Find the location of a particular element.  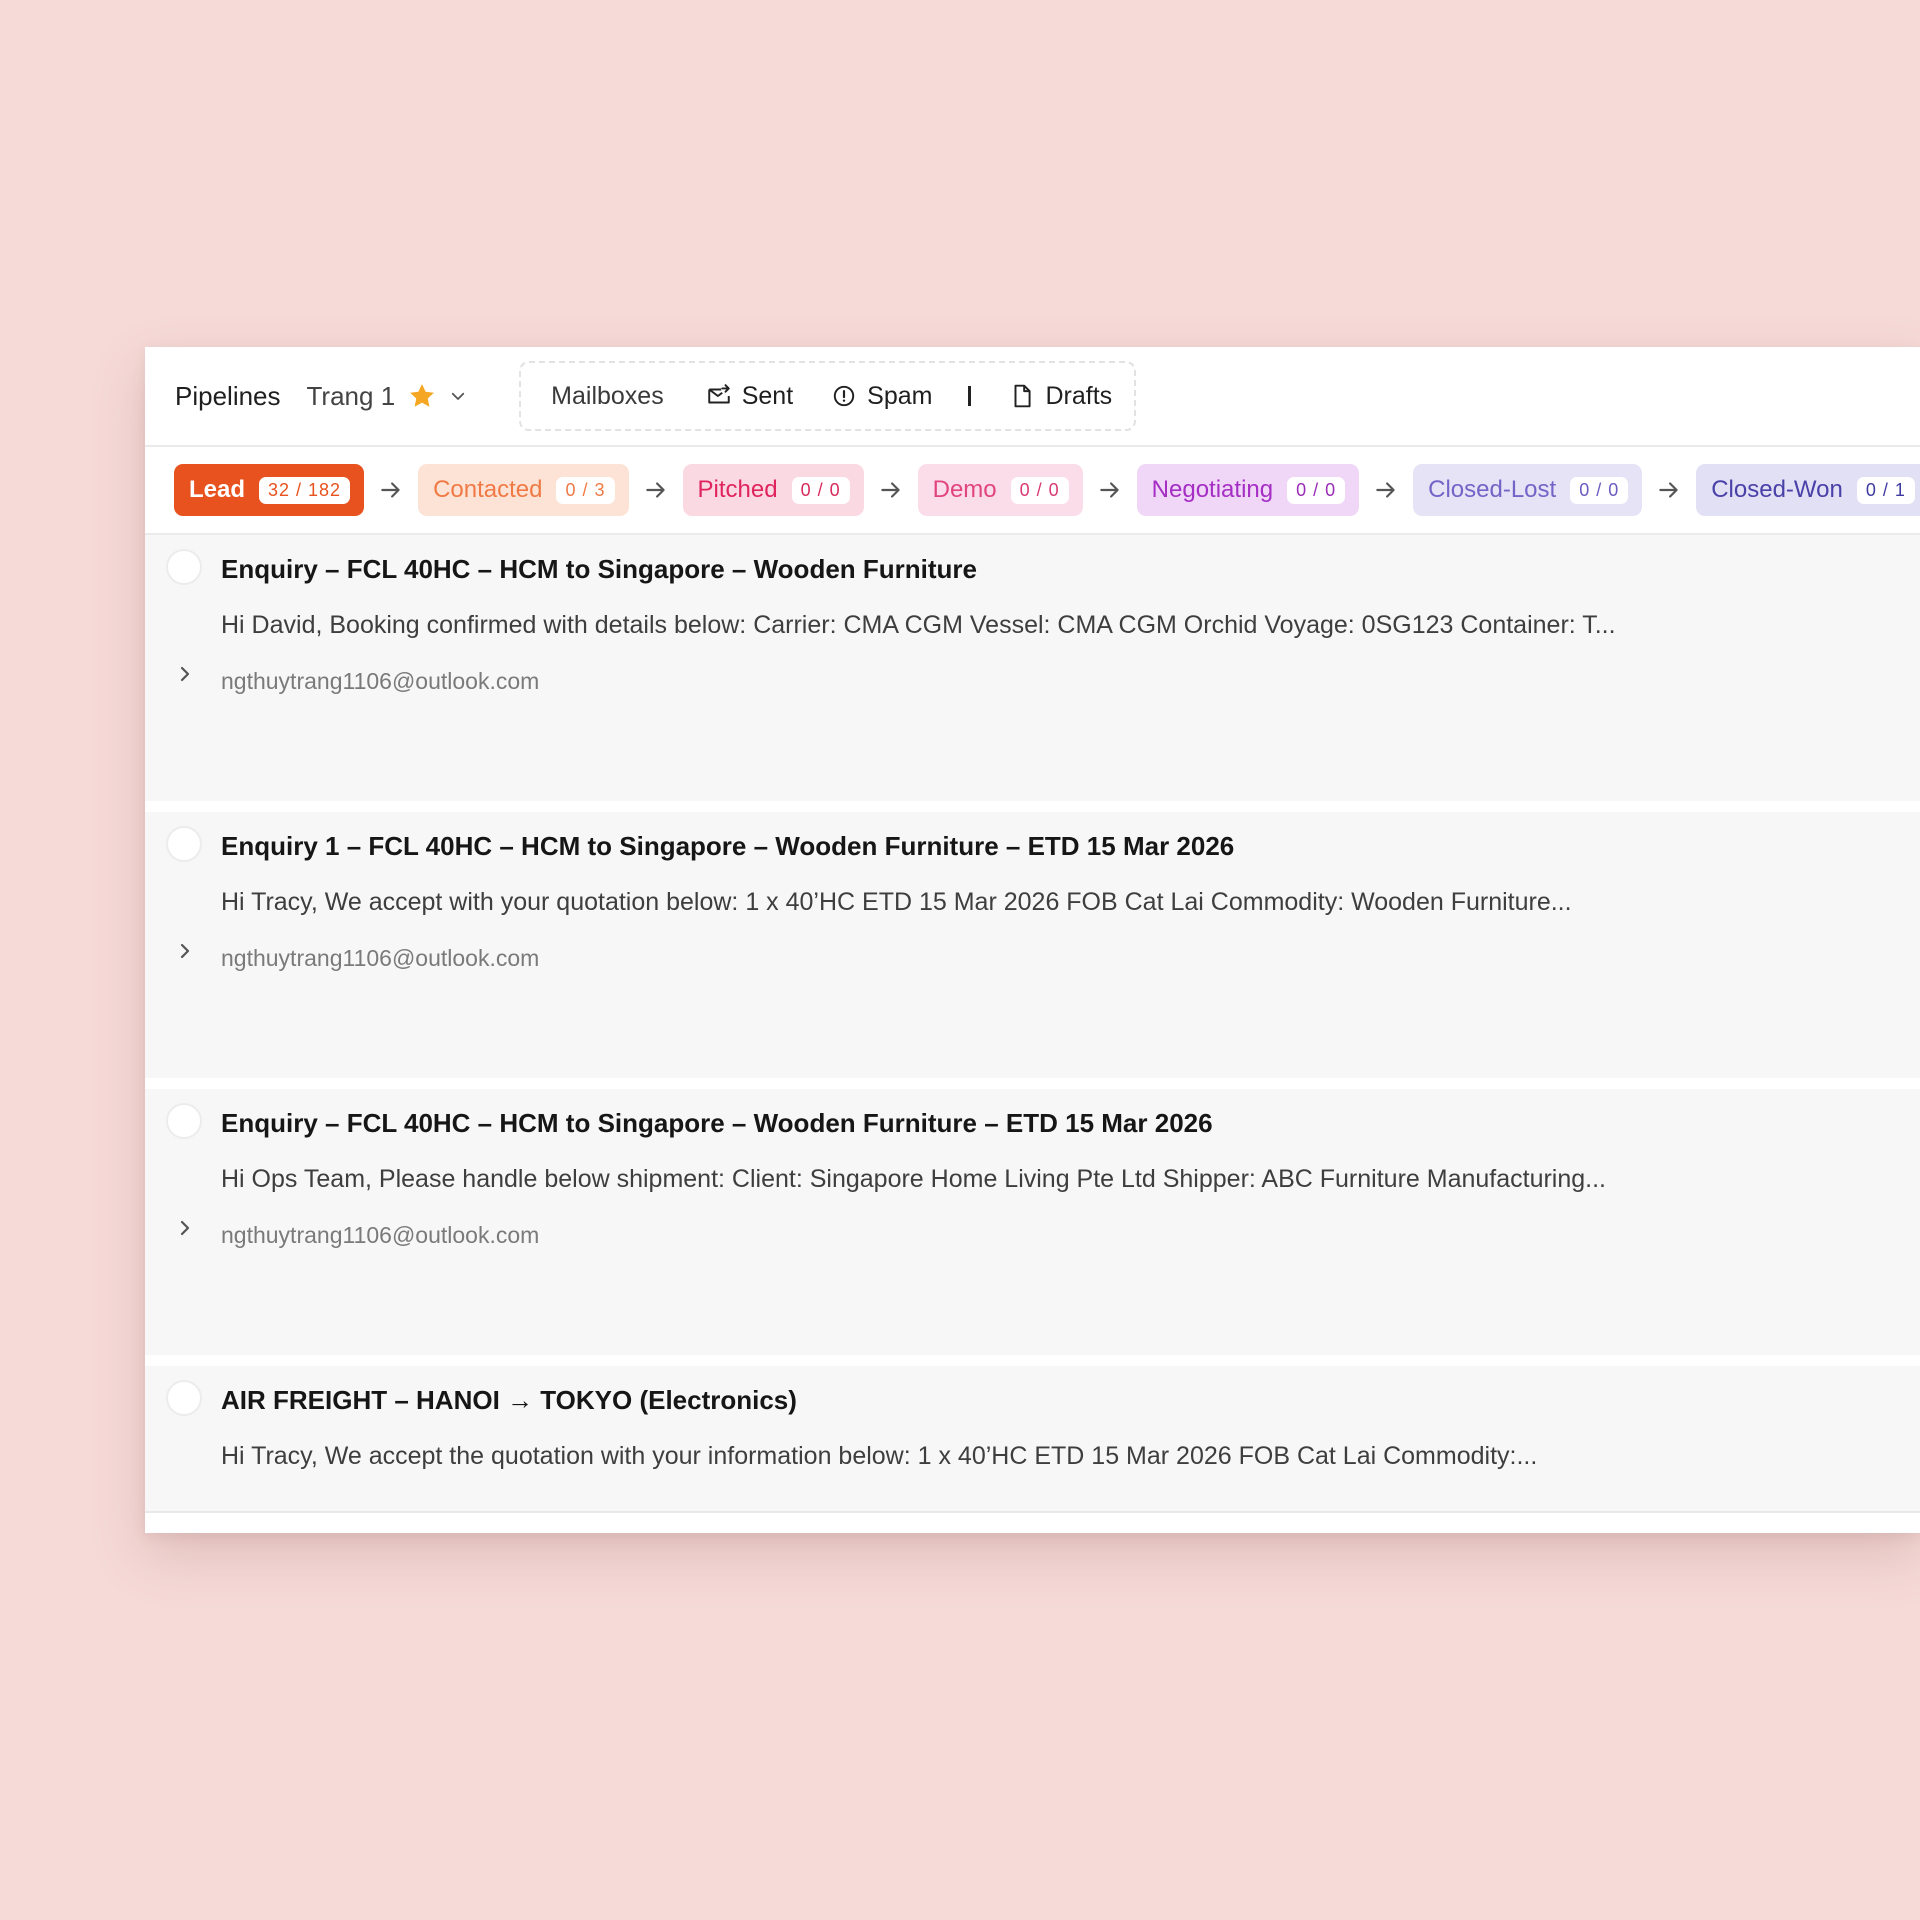

file-icon is located at coordinates (1023, 396).